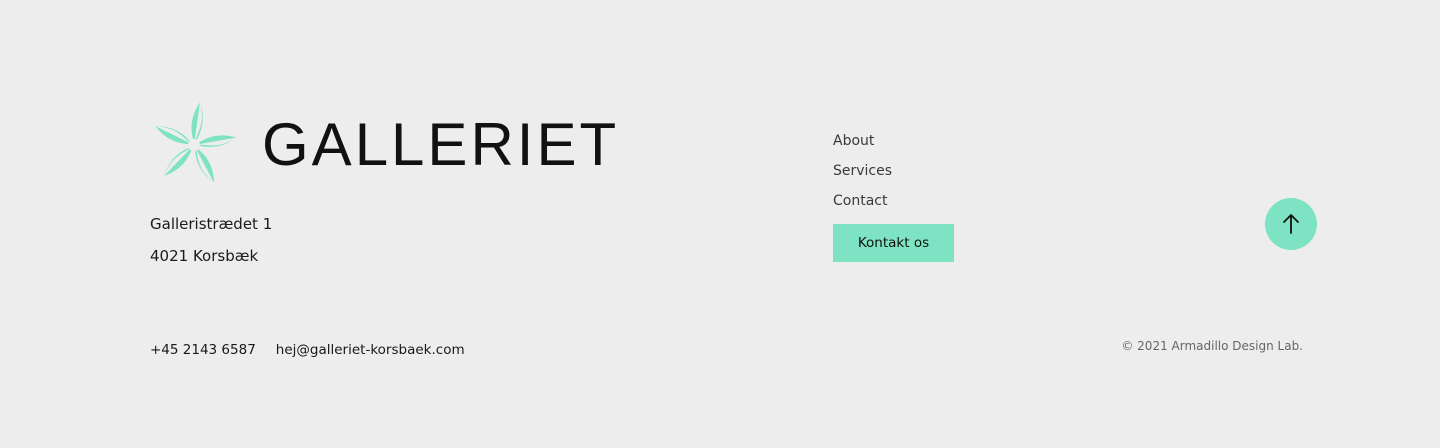 This screenshot has width=1440, height=448. Describe the element at coordinates (441, 144) in the screenshot. I see `brand-name: GALLERIET` at that location.